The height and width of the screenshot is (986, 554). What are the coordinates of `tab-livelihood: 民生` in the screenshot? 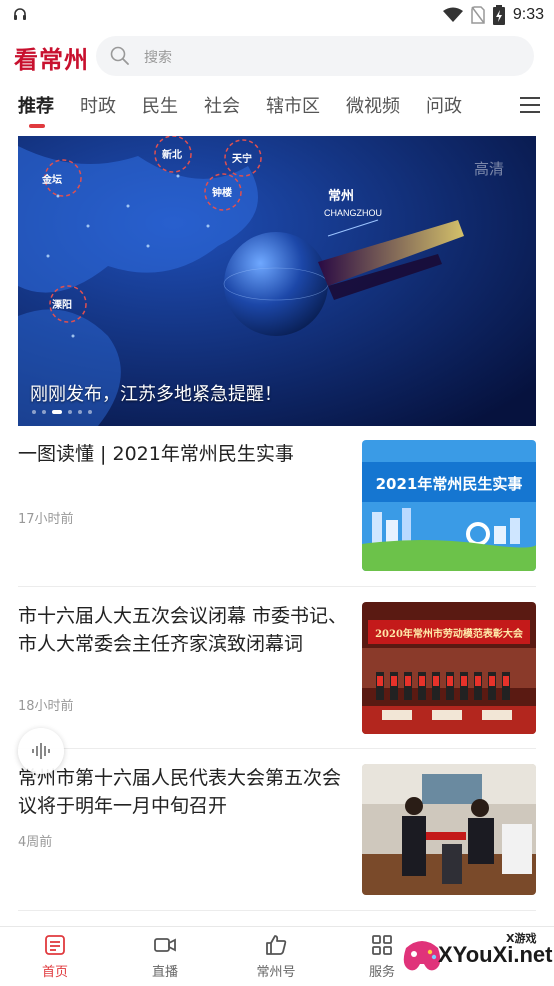 It's located at (160, 105).